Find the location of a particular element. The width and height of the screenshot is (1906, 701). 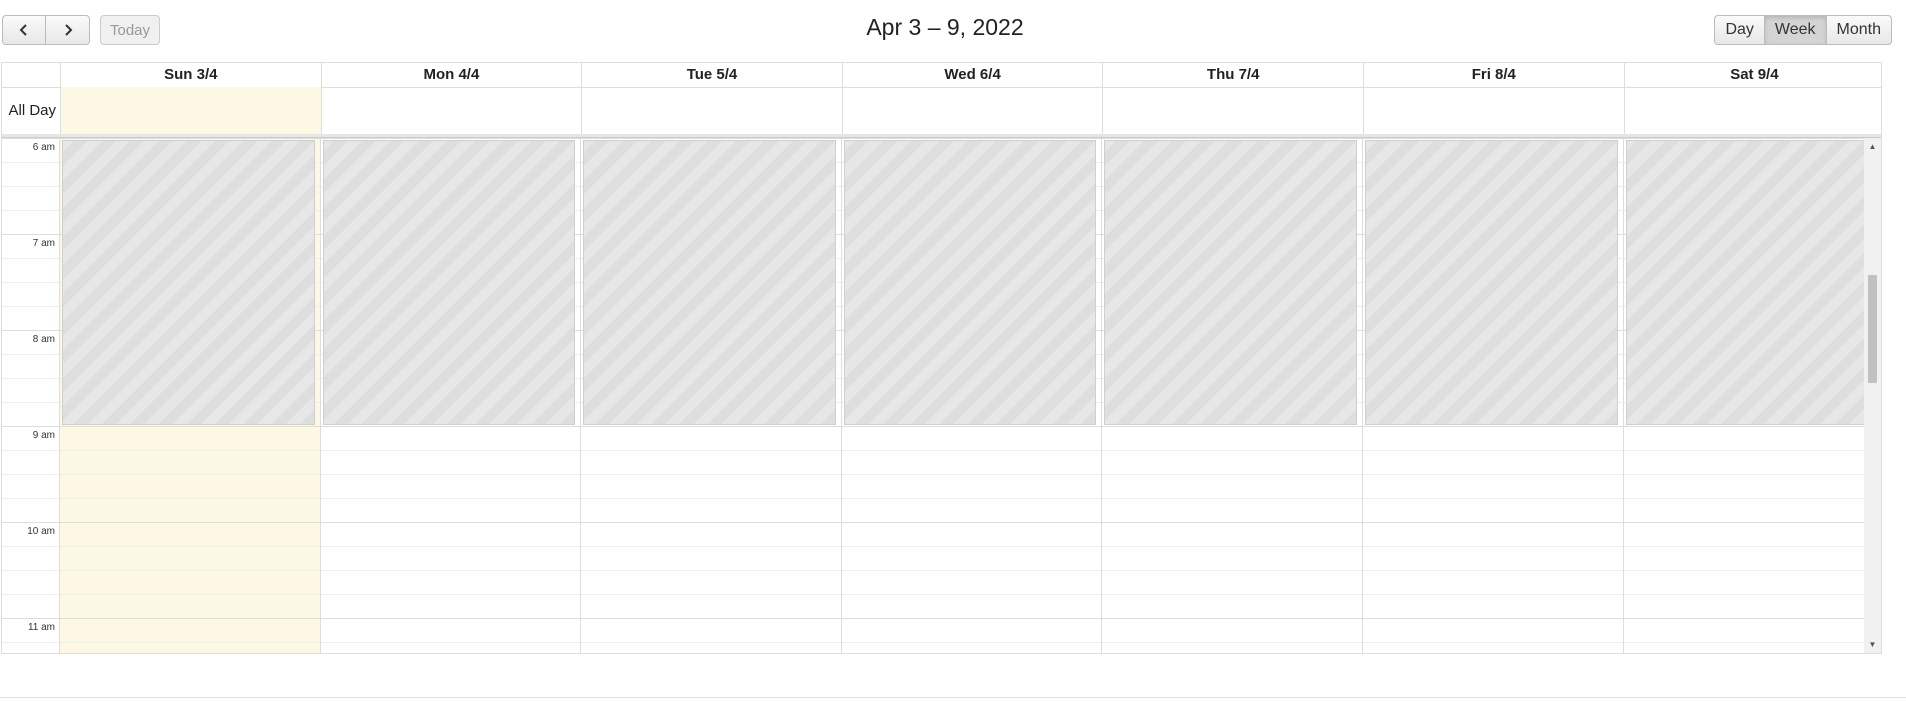

day-header: Mon 4/4 is located at coordinates (451, 75).